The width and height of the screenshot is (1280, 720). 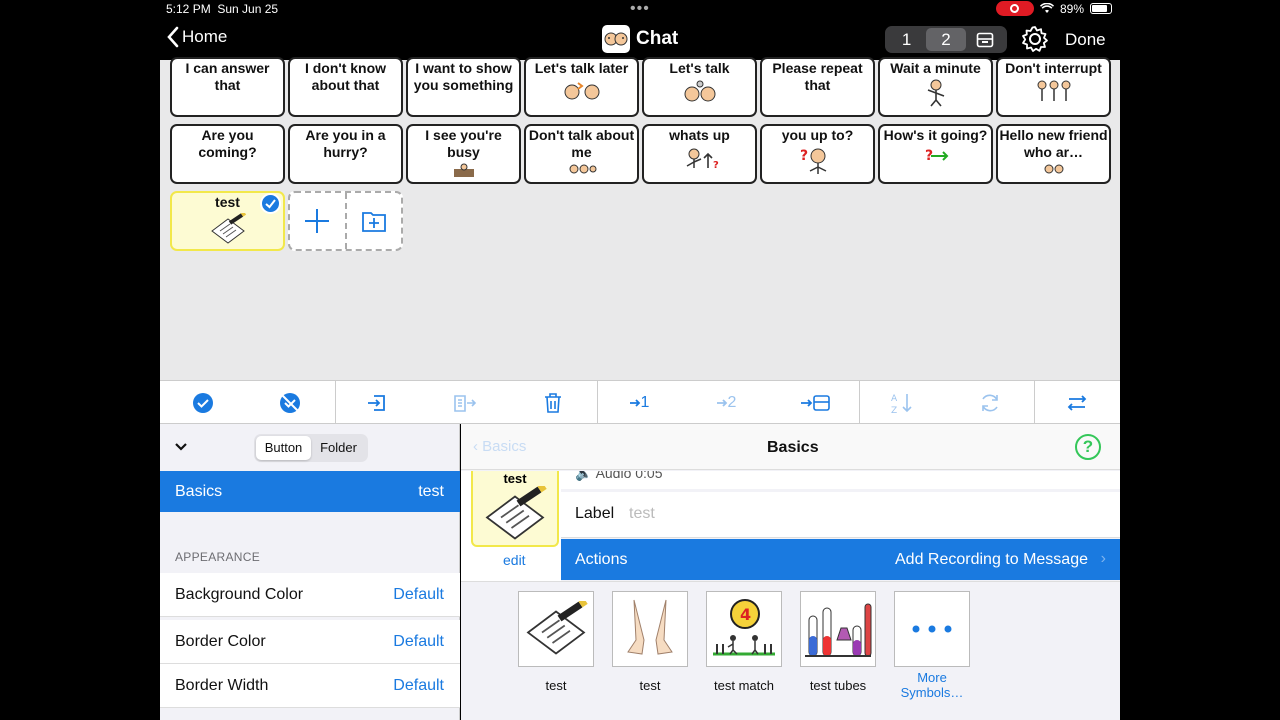 What do you see at coordinates (642, 514) in the screenshot?
I see `label-input: test` at bounding box center [642, 514].